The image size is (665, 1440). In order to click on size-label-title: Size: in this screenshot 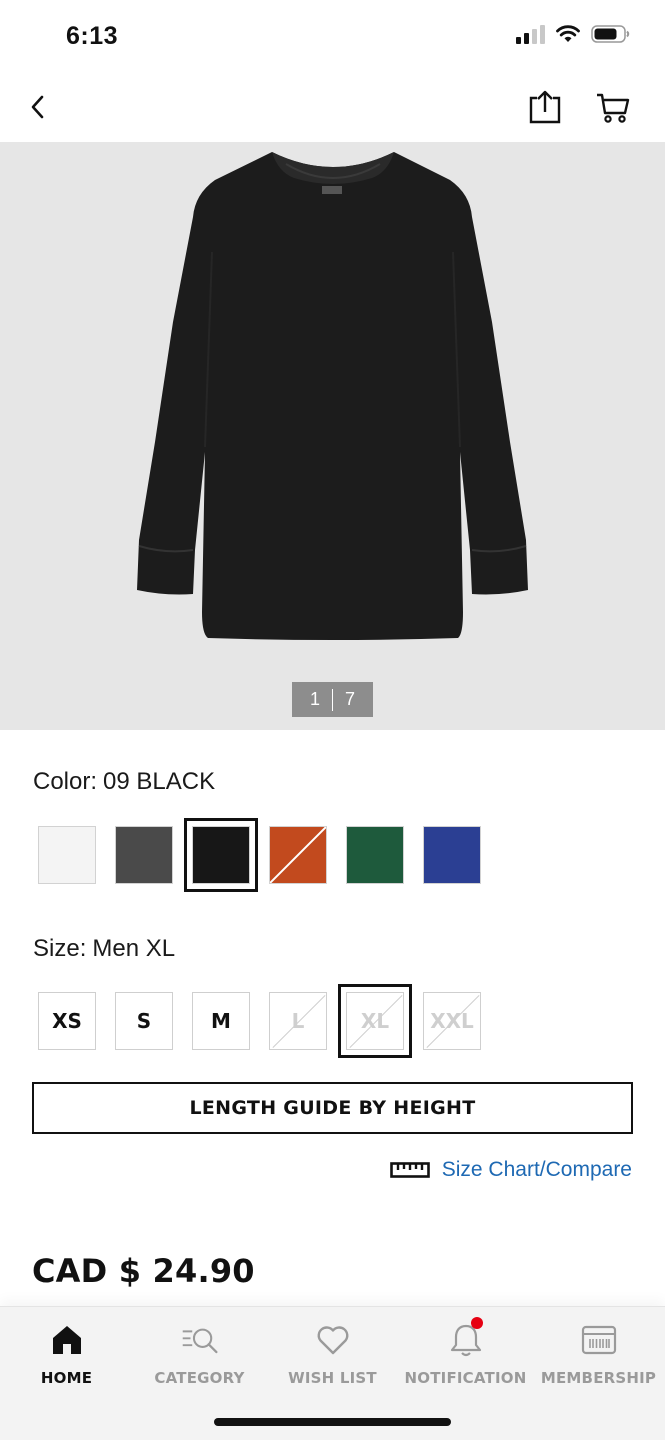, I will do `click(60, 948)`.